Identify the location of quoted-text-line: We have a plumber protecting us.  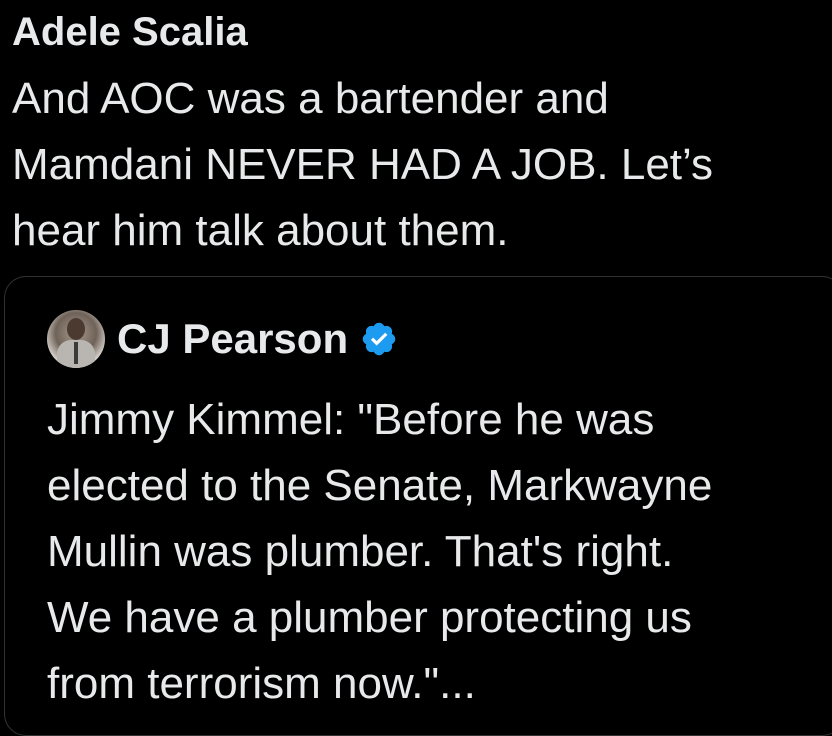
(369, 617).